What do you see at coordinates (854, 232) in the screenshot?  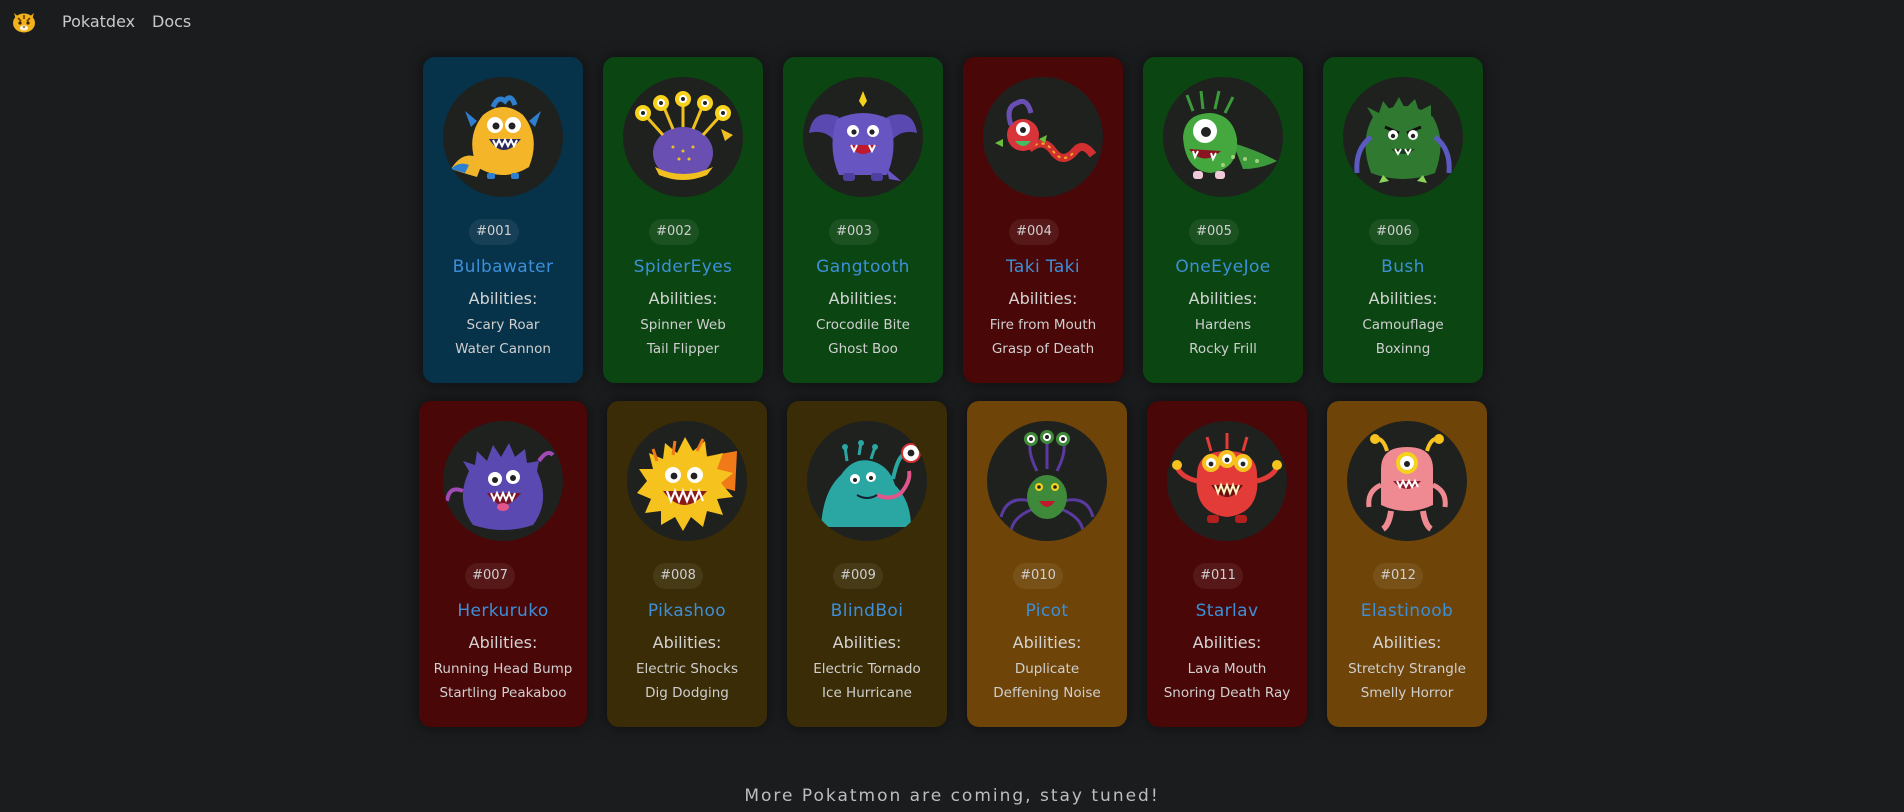 I see `monster-number-badge: #003` at bounding box center [854, 232].